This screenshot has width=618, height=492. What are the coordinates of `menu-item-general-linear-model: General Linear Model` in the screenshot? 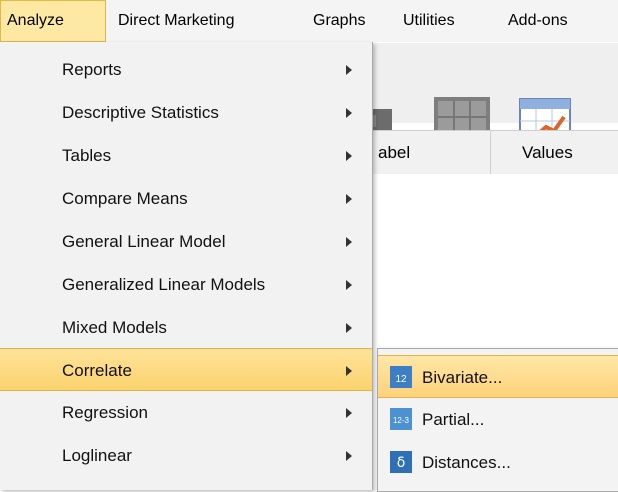 It's located at (186, 241).